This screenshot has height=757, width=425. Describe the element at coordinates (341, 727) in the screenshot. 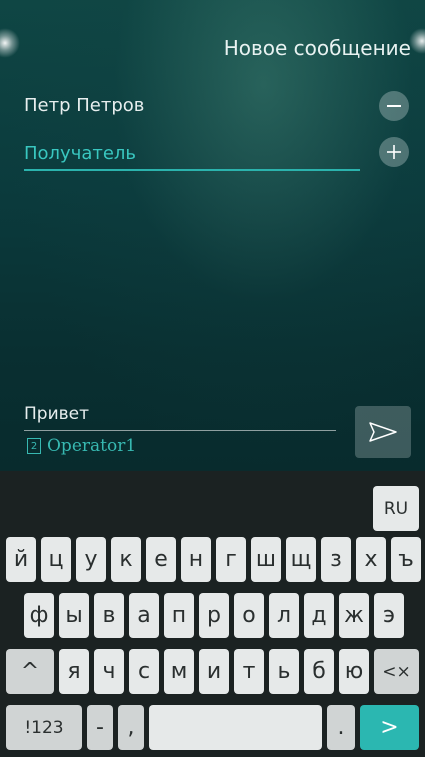

I see `period-key: .` at that location.